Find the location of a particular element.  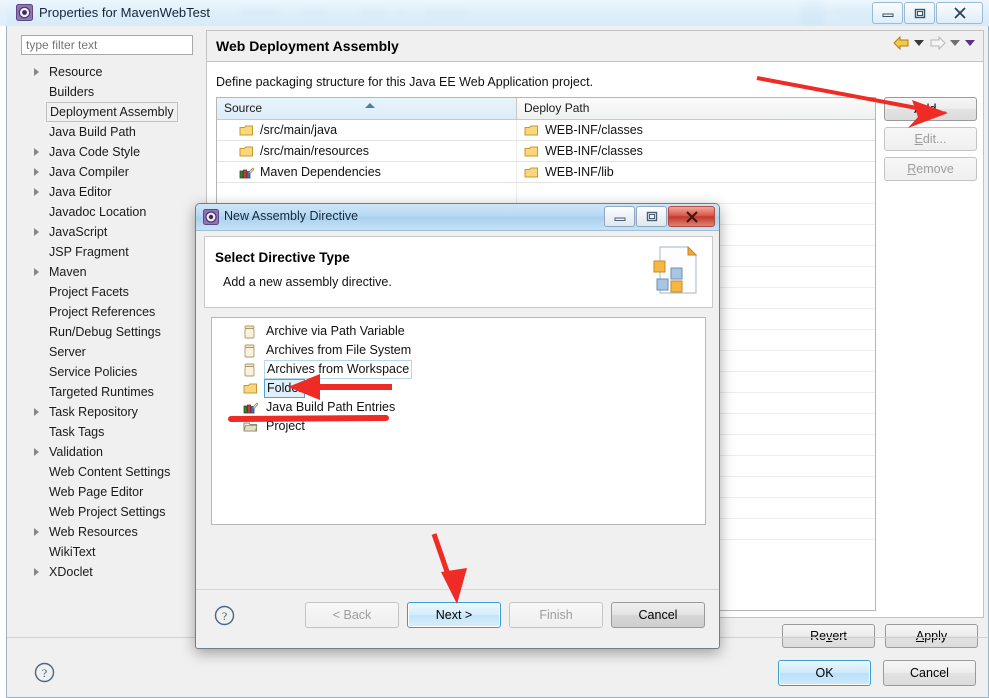

sidebar-item: Project Facets is located at coordinates (108, 292).